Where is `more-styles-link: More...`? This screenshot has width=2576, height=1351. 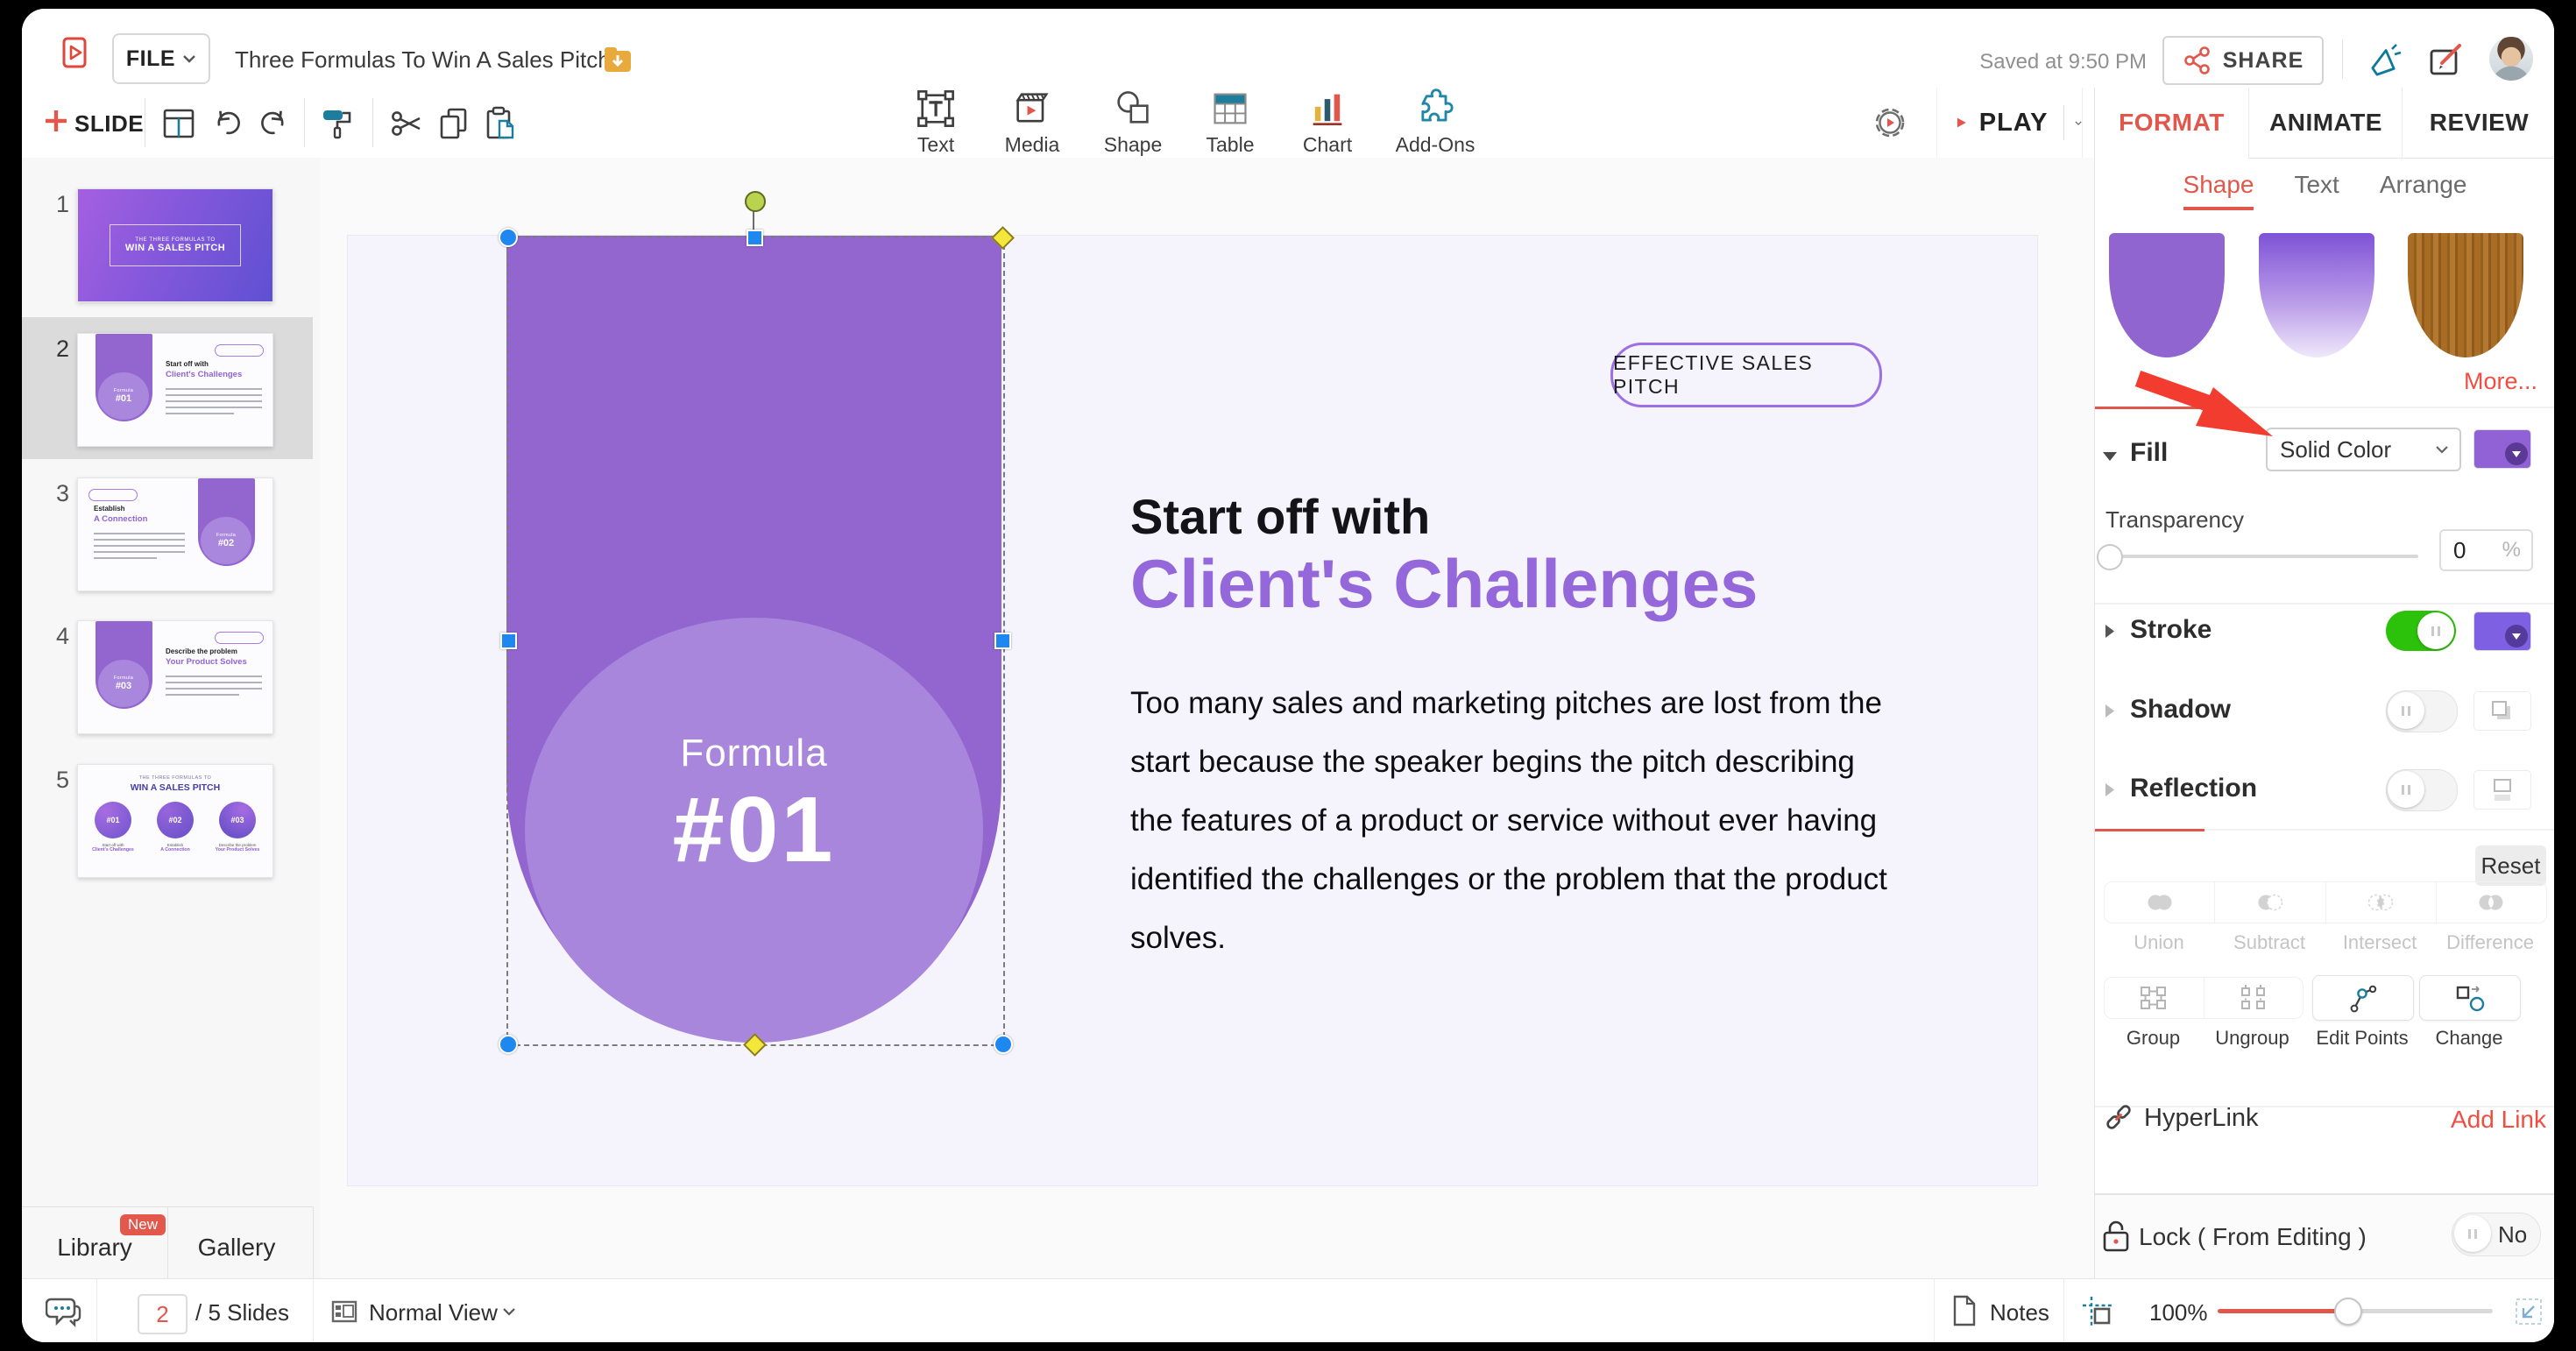
more-styles-link: More... is located at coordinates (2462, 381).